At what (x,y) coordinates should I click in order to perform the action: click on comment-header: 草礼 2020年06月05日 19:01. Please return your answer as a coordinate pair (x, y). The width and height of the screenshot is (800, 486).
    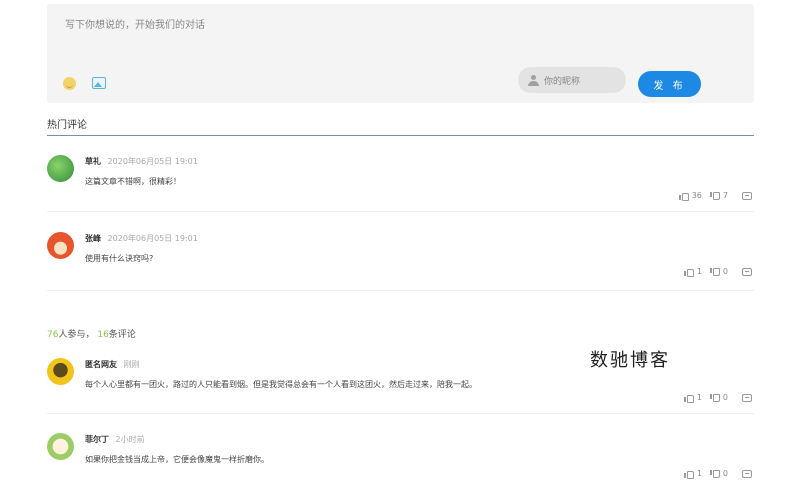
    Looking at the image, I should click on (141, 161).